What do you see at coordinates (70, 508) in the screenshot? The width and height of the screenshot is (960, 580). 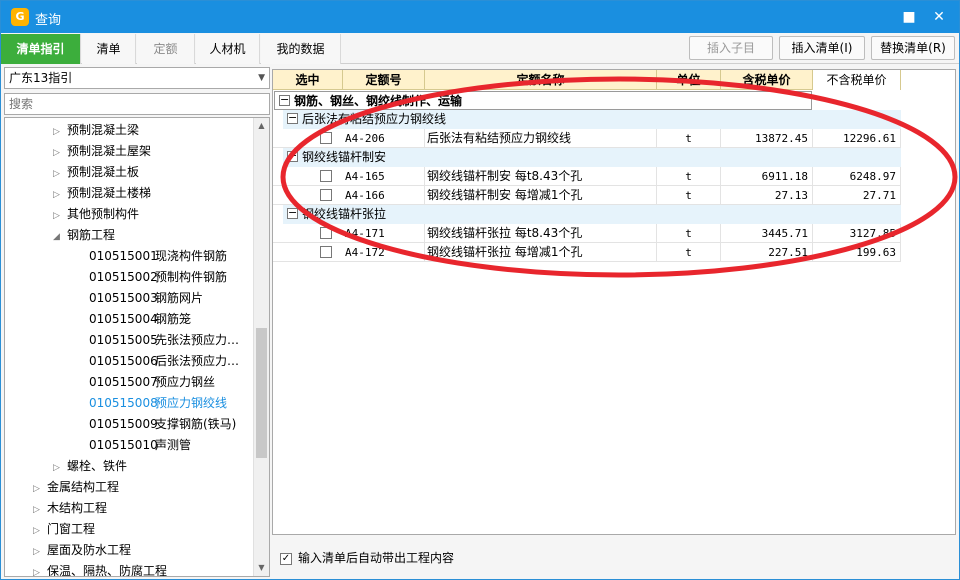 I see `tree-item: ▷ 木结构工程` at bounding box center [70, 508].